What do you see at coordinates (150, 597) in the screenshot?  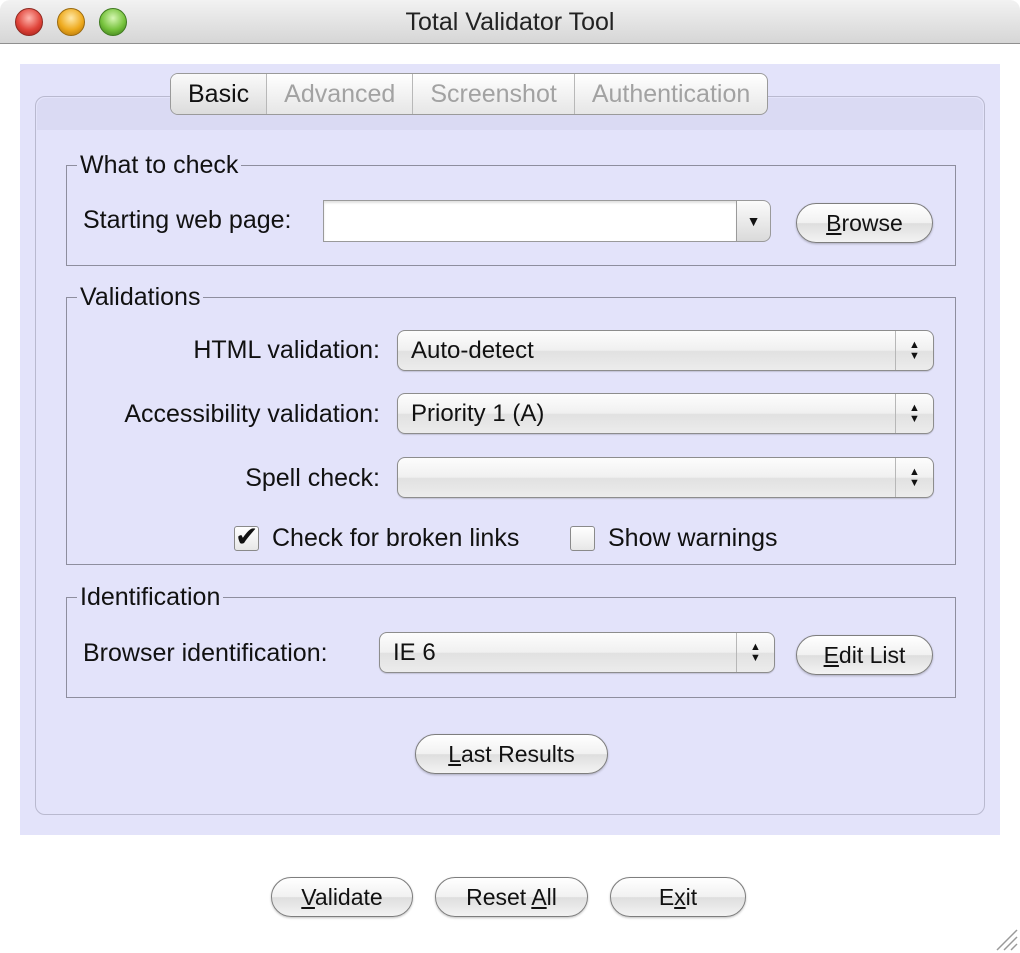 I see `identification-legend: Identification` at bounding box center [150, 597].